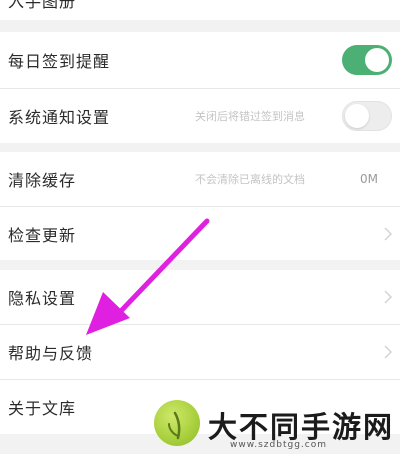  I want to click on checkin-reminder-toggle, so click(367, 60).